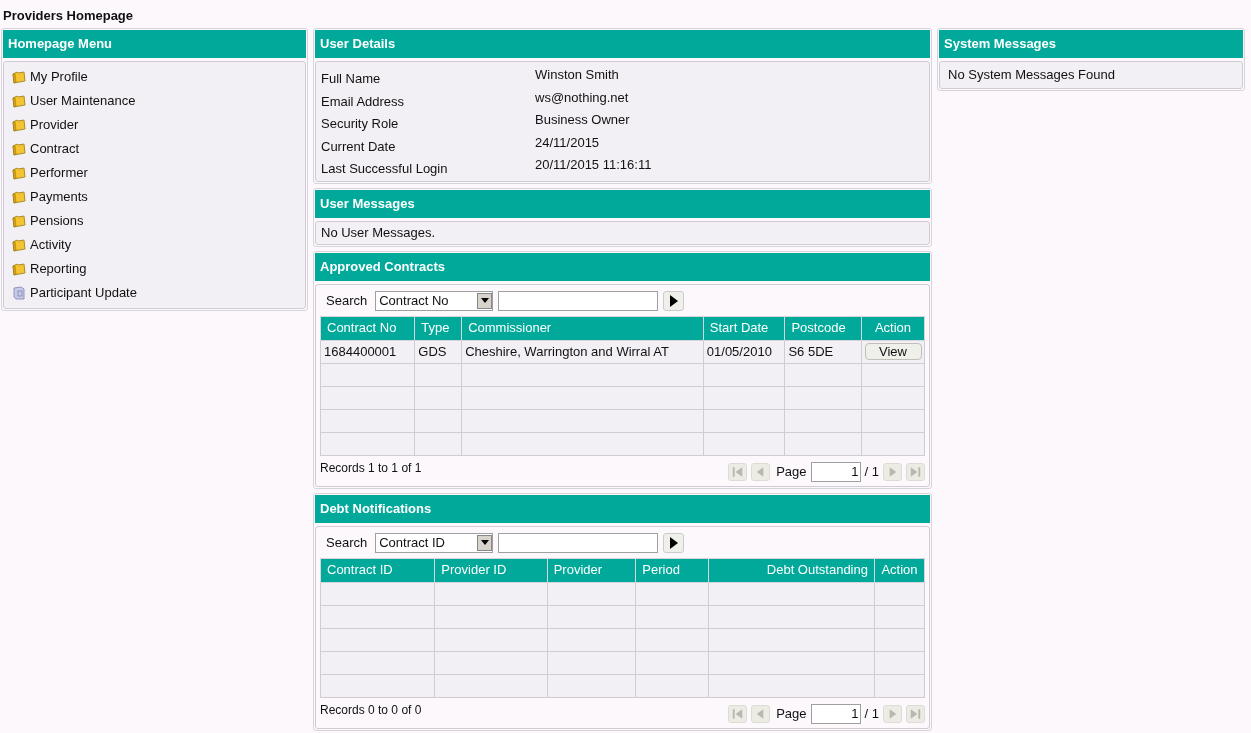 The width and height of the screenshot is (1251, 733). I want to click on document-icon, so click(19, 293).